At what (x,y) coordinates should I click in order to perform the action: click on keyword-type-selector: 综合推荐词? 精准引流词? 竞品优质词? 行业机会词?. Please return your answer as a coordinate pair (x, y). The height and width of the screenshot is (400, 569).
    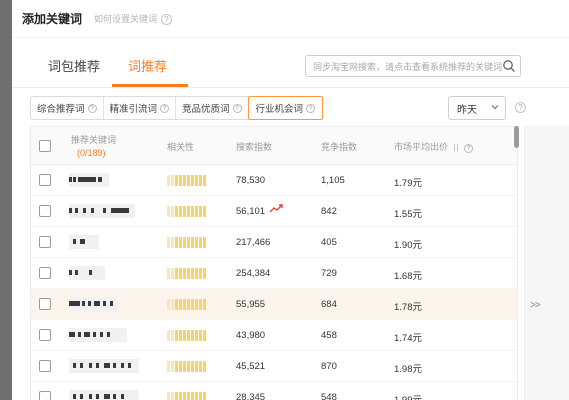
    Looking at the image, I should click on (177, 108).